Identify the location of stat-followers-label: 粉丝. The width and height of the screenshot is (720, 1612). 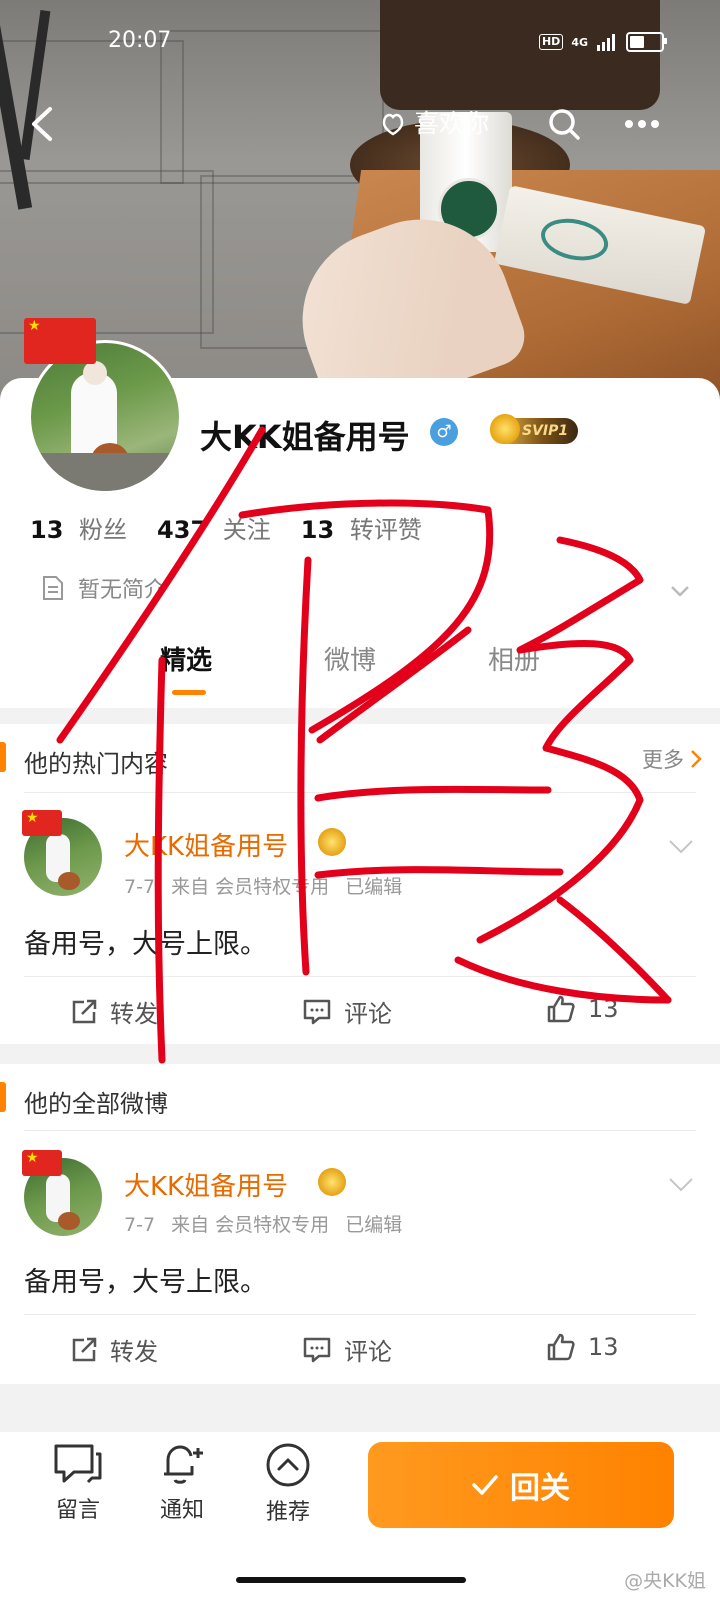
(103, 530).